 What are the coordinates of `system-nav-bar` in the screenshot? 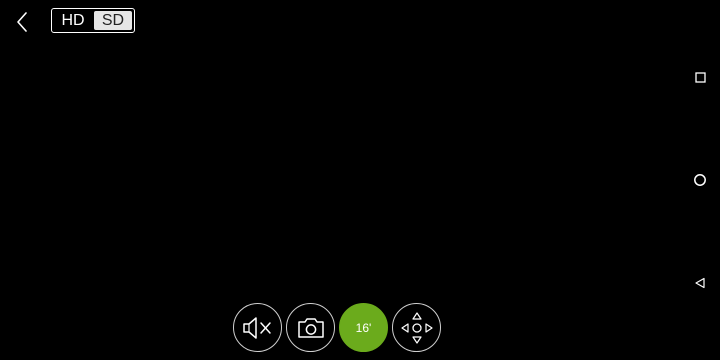 It's located at (700, 180).